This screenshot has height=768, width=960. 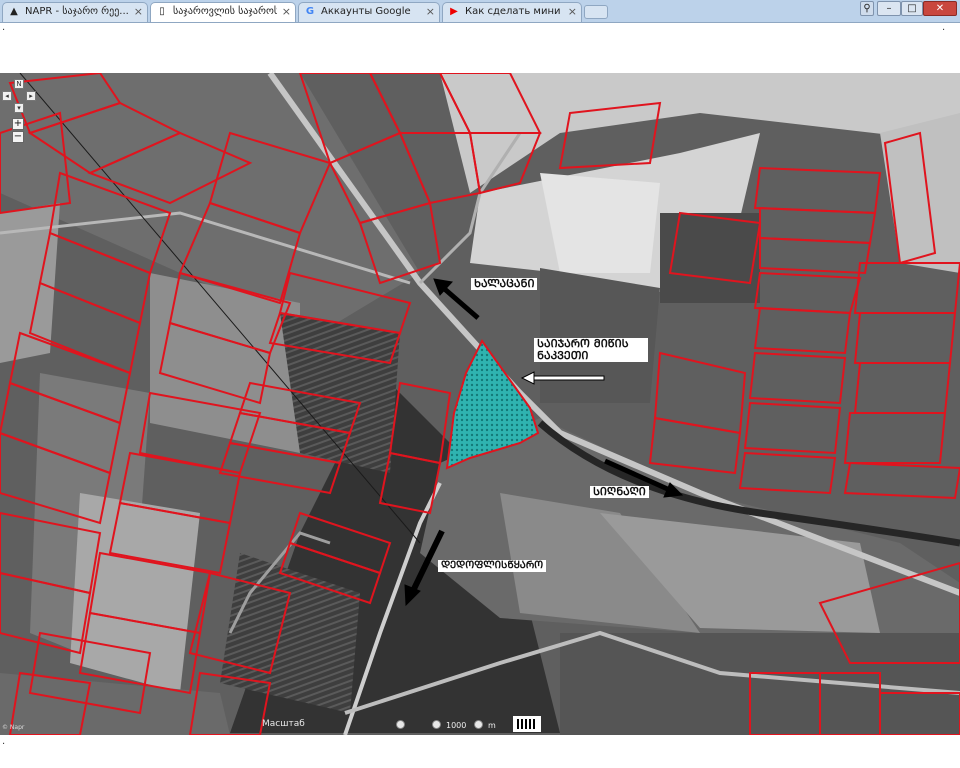 What do you see at coordinates (310, 11) in the screenshot?
I see `google-icon: G` at bounding box center [310, 11].